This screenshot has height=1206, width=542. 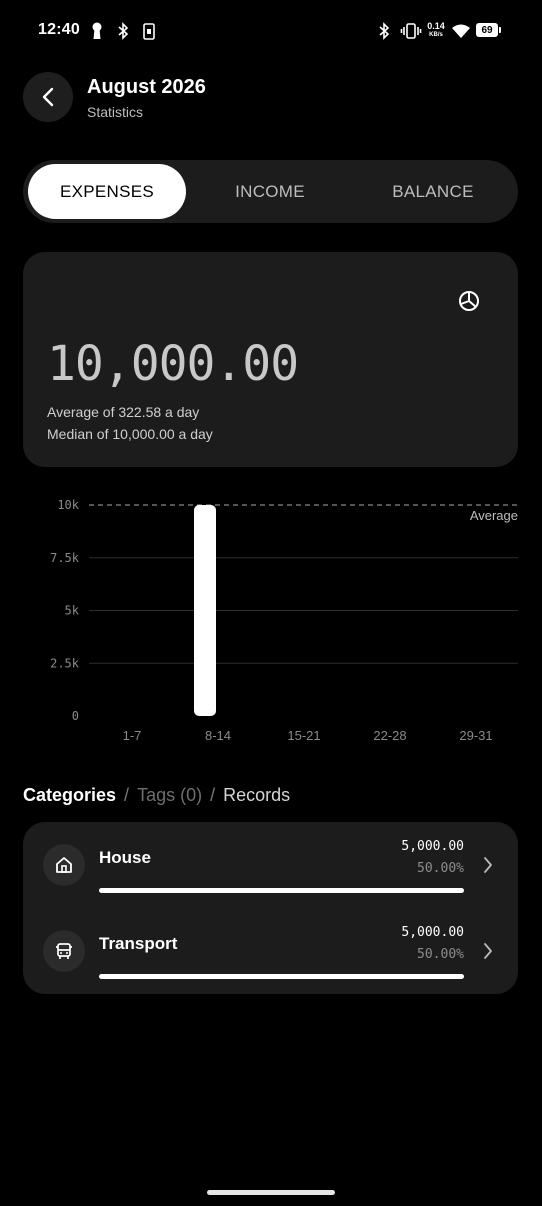 I want to click on network-speed-unit: KB/s, so click(x=436, y=35).